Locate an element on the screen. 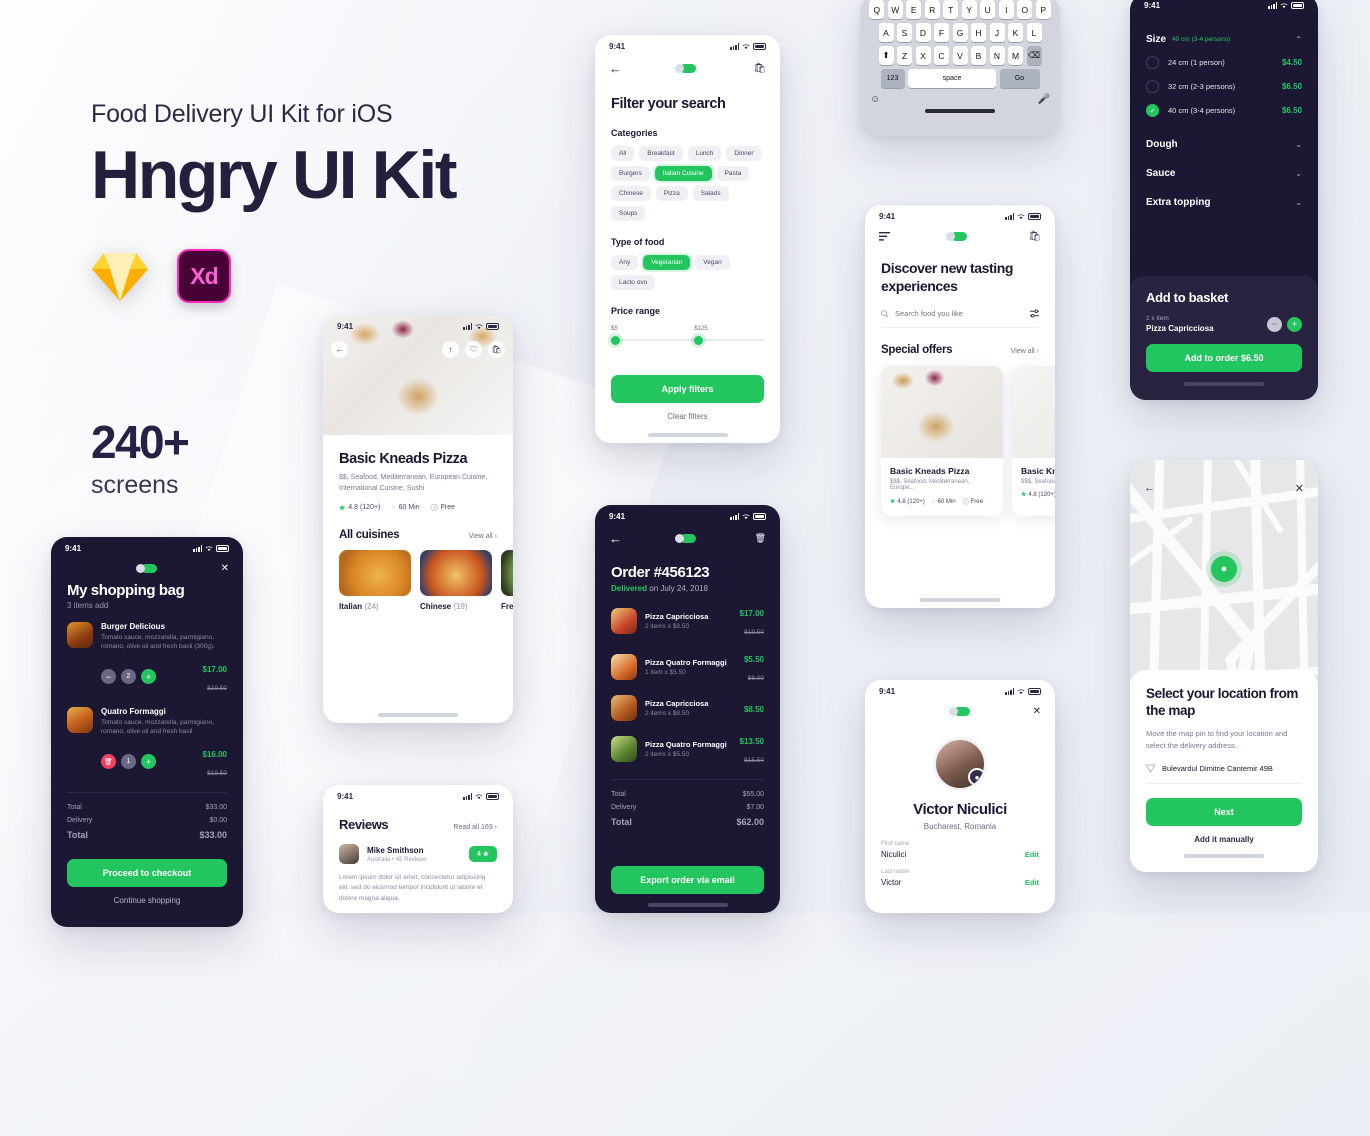  category-chip-selected: Italian Cuisine is located at coordinates (683, 173).